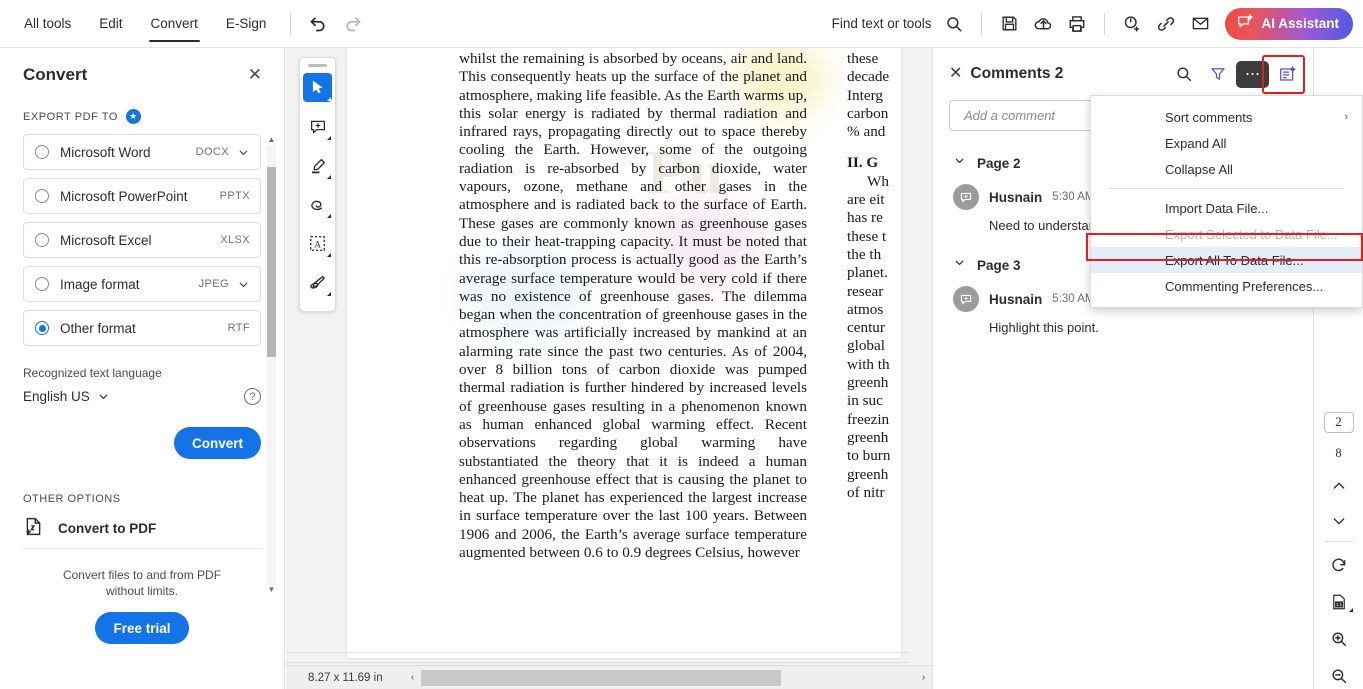  I want to click on convert-panel-header: Convert ✕, so click(142, 72).